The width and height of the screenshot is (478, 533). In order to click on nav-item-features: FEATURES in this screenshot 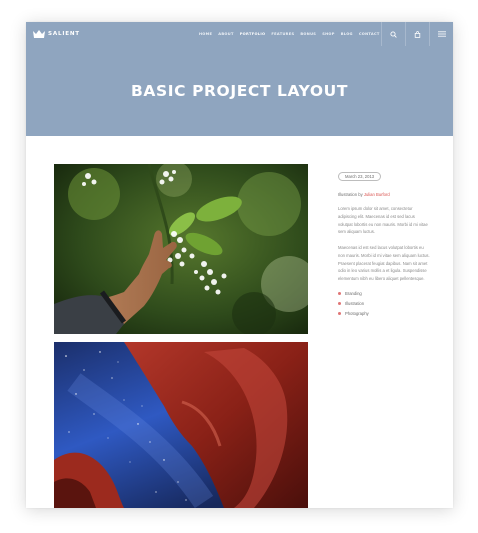, I will do `click(282, 34)`.